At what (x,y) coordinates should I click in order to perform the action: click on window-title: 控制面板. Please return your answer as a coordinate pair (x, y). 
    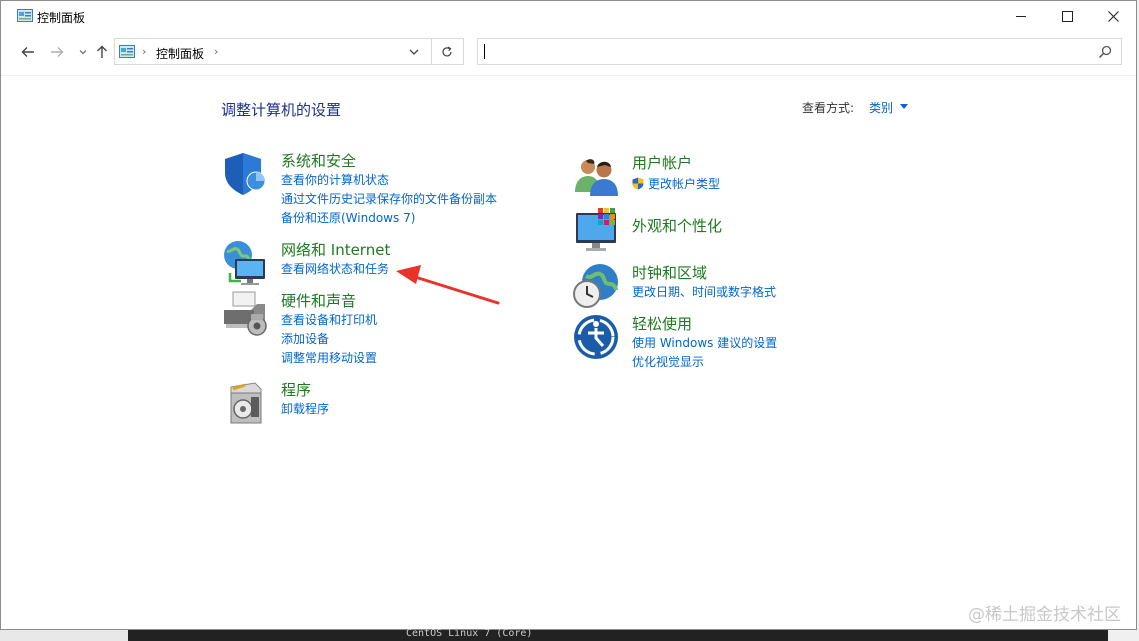
    Looking at the image, I should click on (61, 18).